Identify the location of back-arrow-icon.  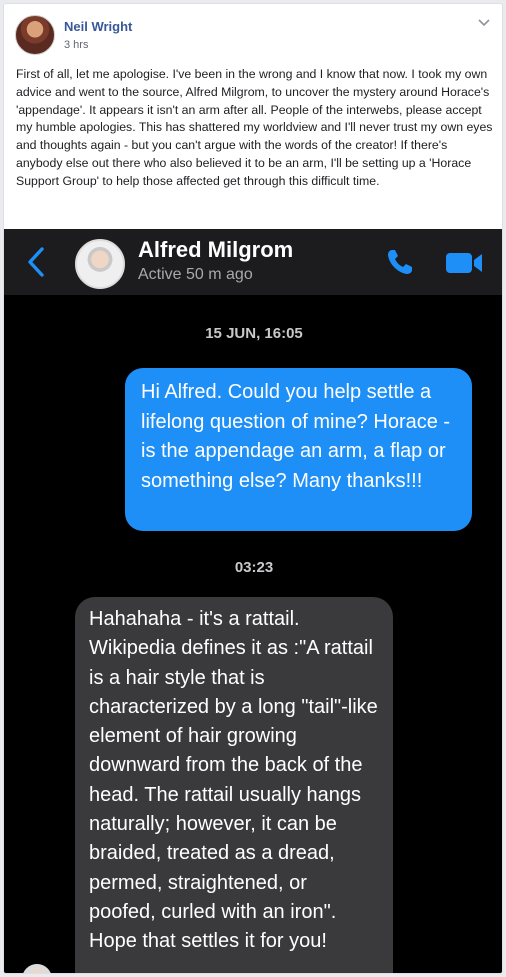
(36, 262).